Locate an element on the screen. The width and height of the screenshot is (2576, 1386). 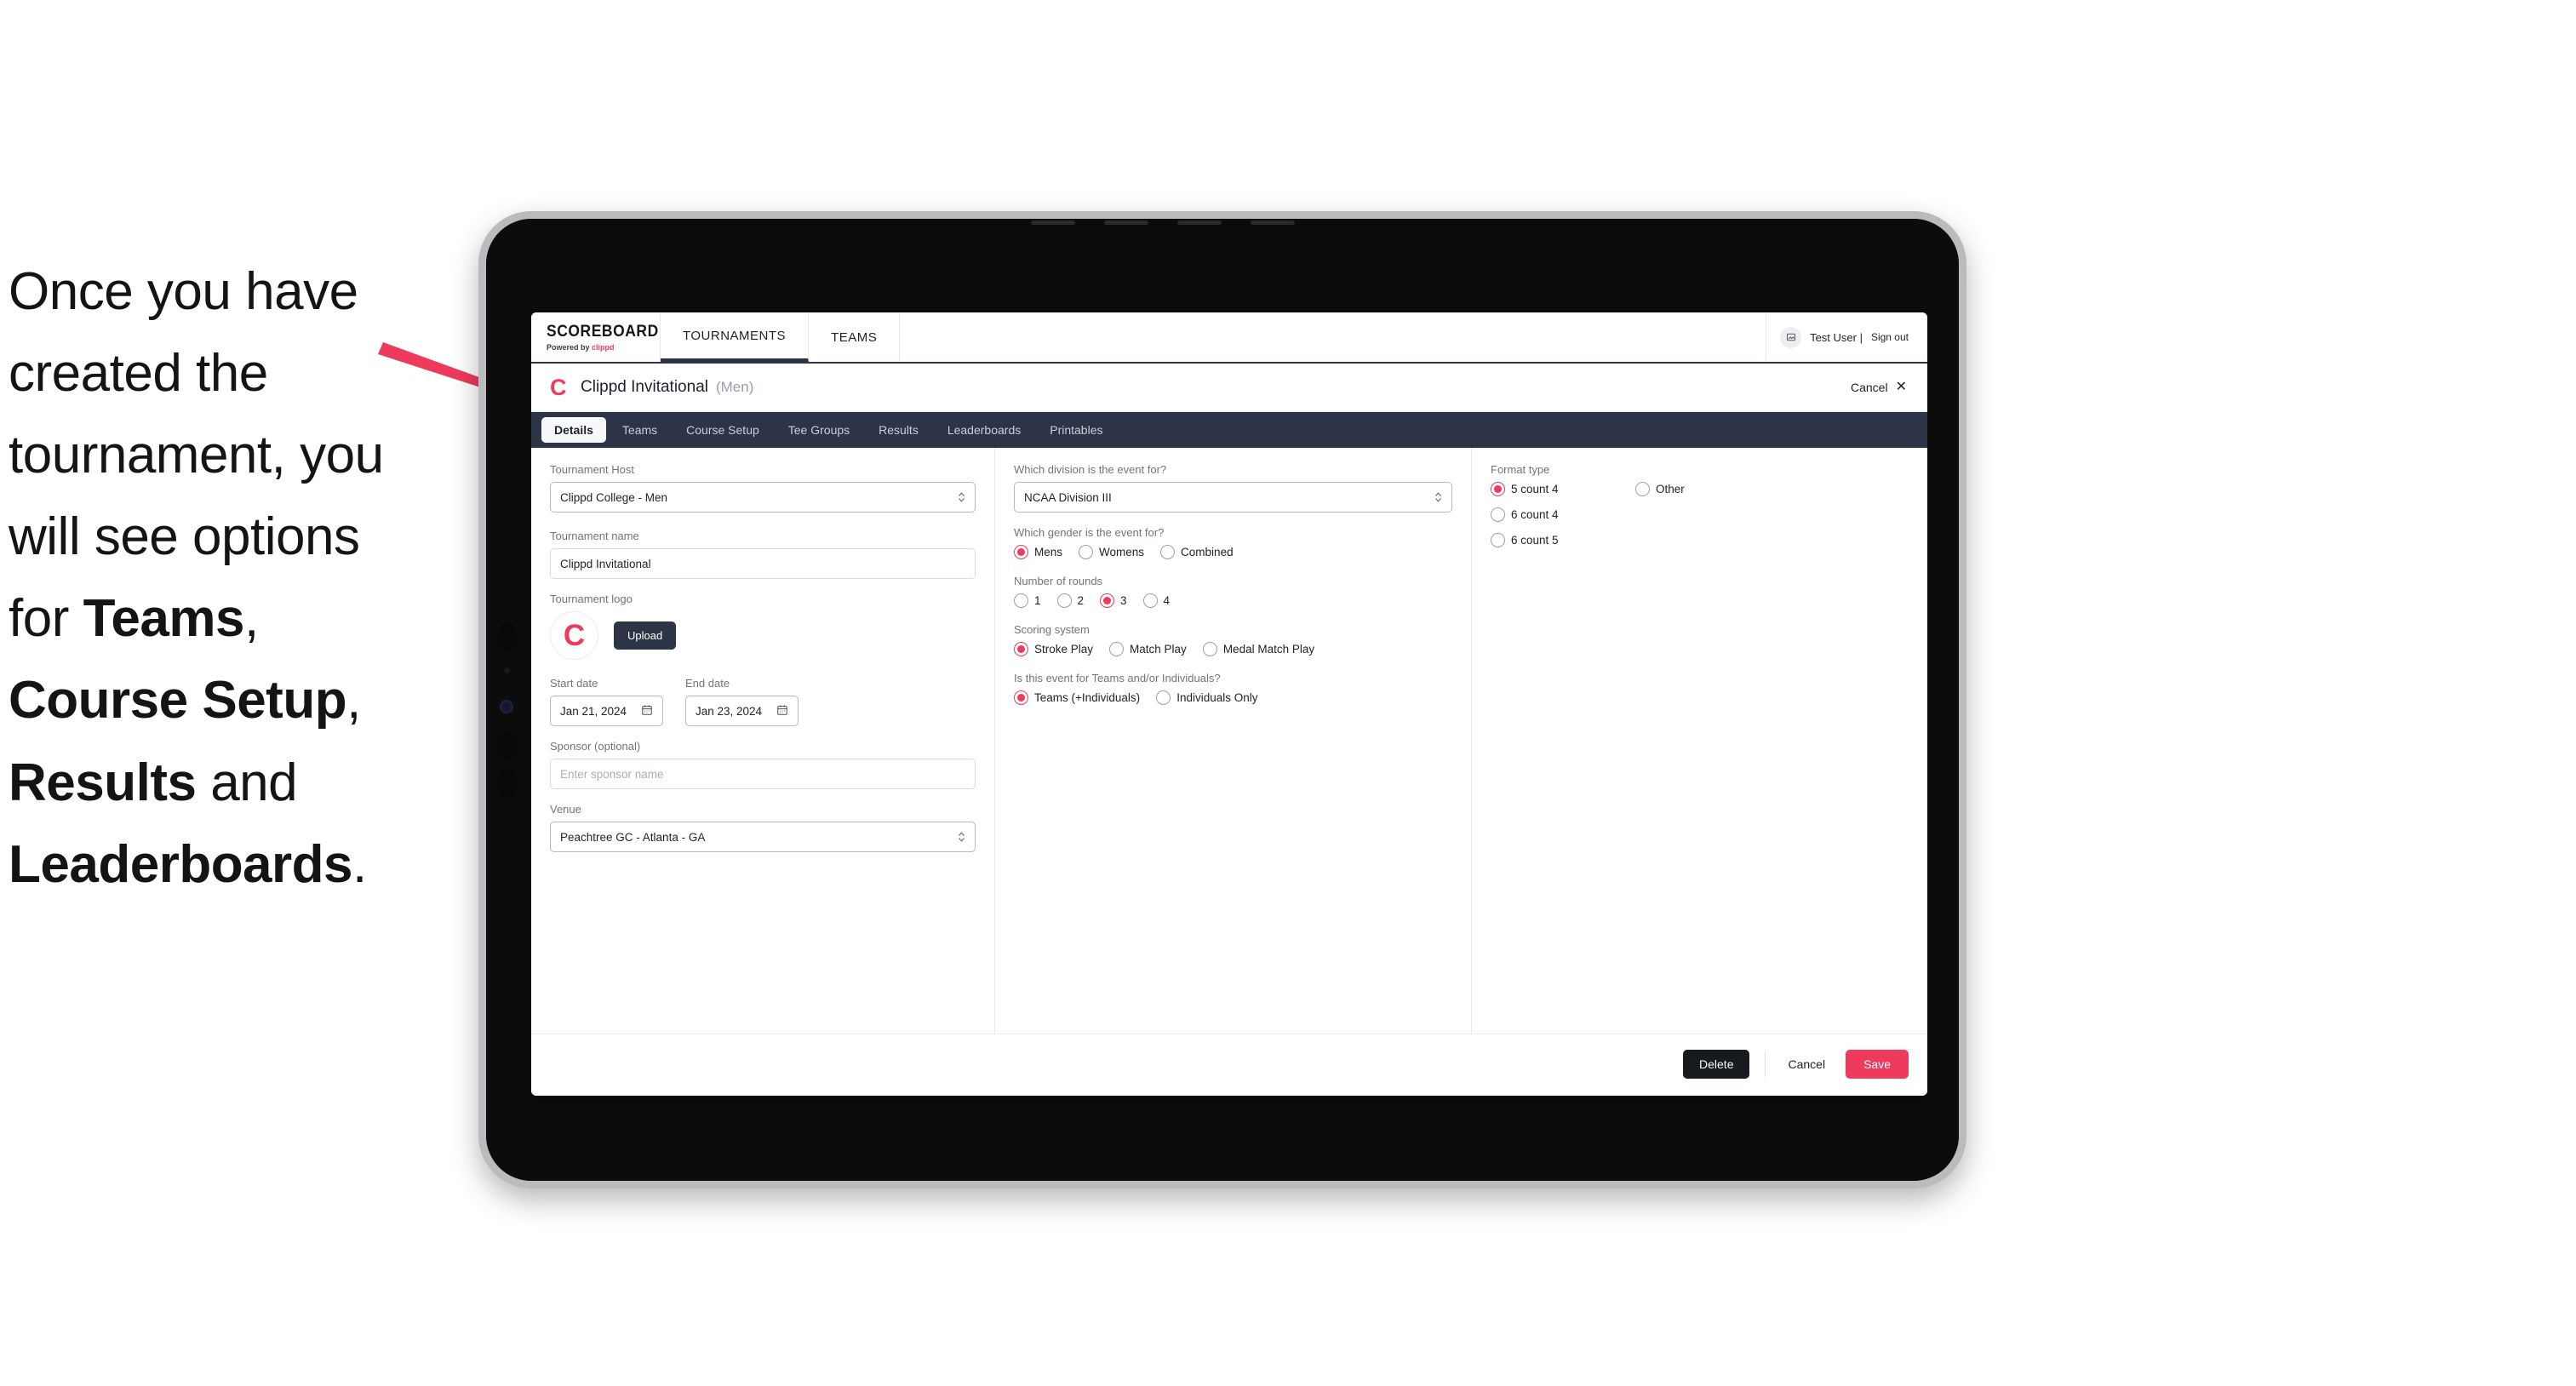
subtab-tee-groups: Tee Groups is located at coordinates (819, 430).